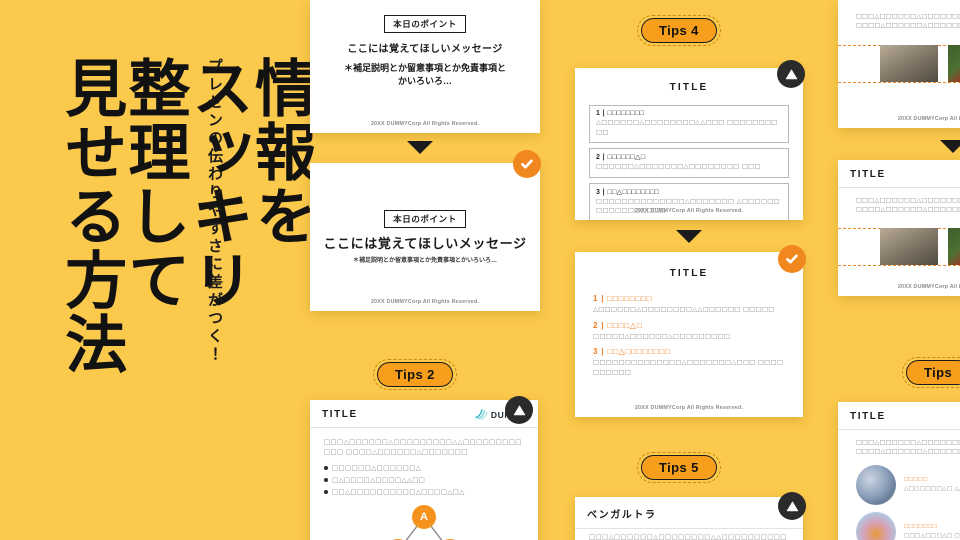  I want to click on numbered-row-head: 1 | □□□□□□□□, so click(623, 298).